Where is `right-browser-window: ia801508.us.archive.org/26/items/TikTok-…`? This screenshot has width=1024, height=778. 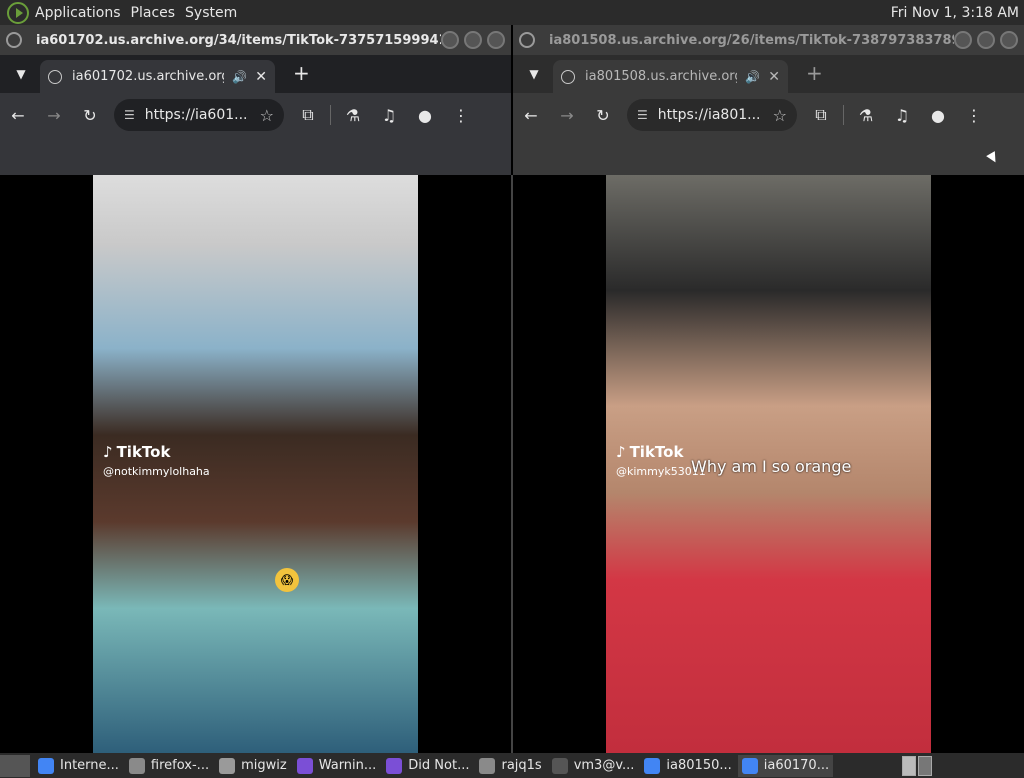 right-browser-window: ia801508.us.archive.org/26/items/TikTok-… is located at coordinates (768, 100).